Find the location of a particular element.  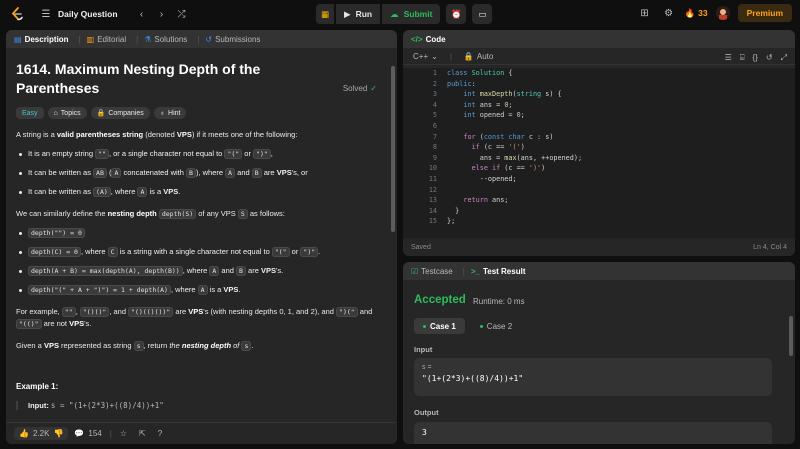

auto-mode-toggle: 🔒 Auto is located at coordinates (478, 56).